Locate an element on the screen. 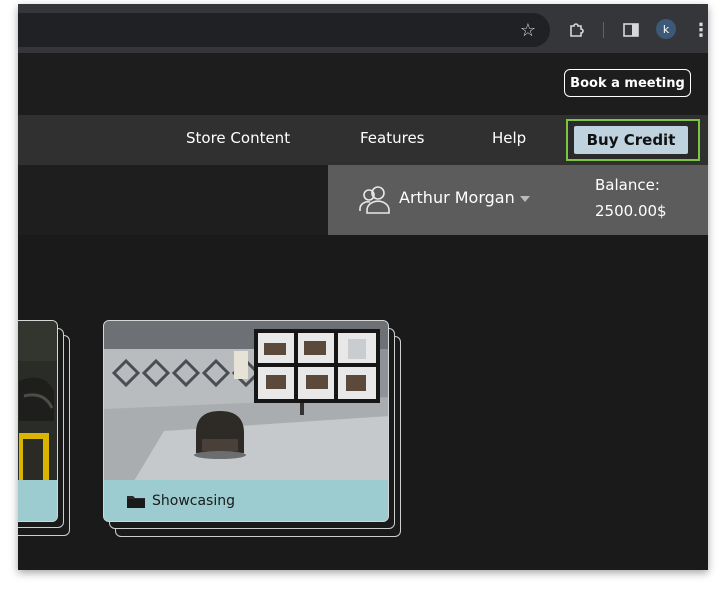  user-menu: Arthur Morgan is located at coordinates (464, 197).